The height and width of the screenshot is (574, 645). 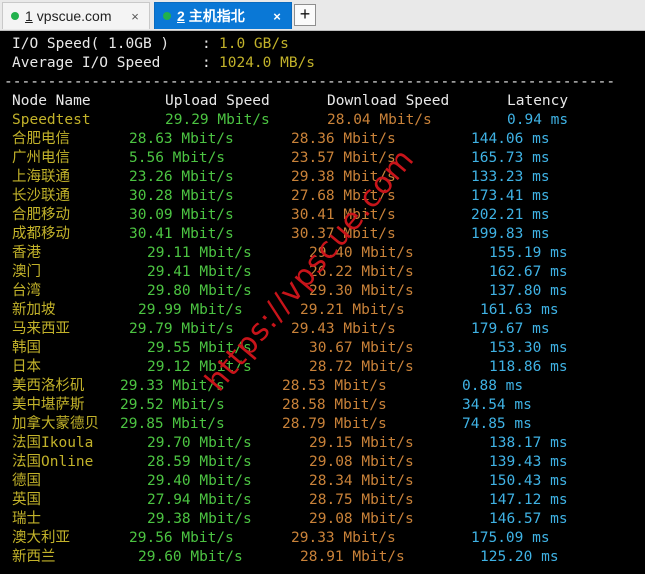 I want to click on avg-io-speed-value: 1024.0 MB/s, so click(x=267, y=63).